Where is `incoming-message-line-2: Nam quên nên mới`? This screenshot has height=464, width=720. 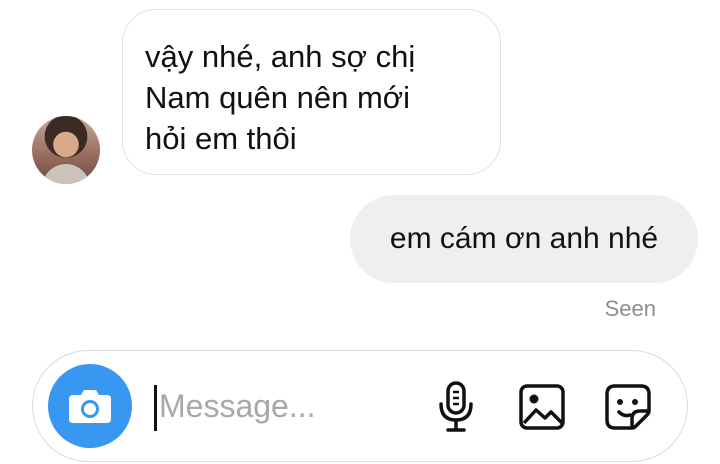 incoming-message-line-2: Nam quên nên mới is located at coordinates (278, 97).